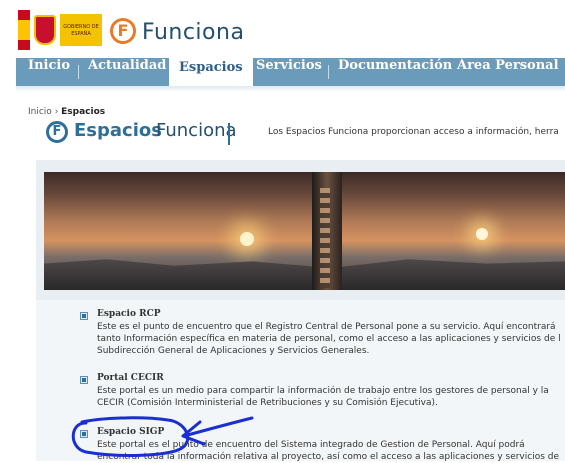  I want to click on gov-label: GOBIERNO DE ESPAÑA, so click(81, 30).